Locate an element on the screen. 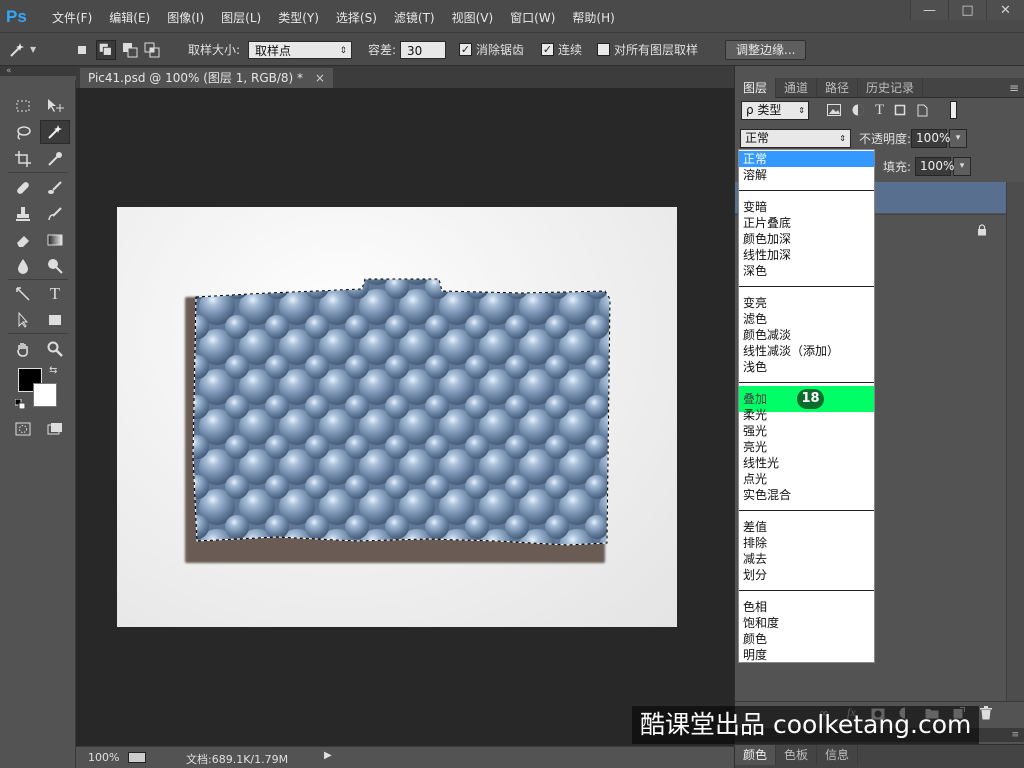 Image resolution: width=1024 pixels, height=768 pixels. anti-alias-checkbox: ✓ is located at coordinates (465, 49).